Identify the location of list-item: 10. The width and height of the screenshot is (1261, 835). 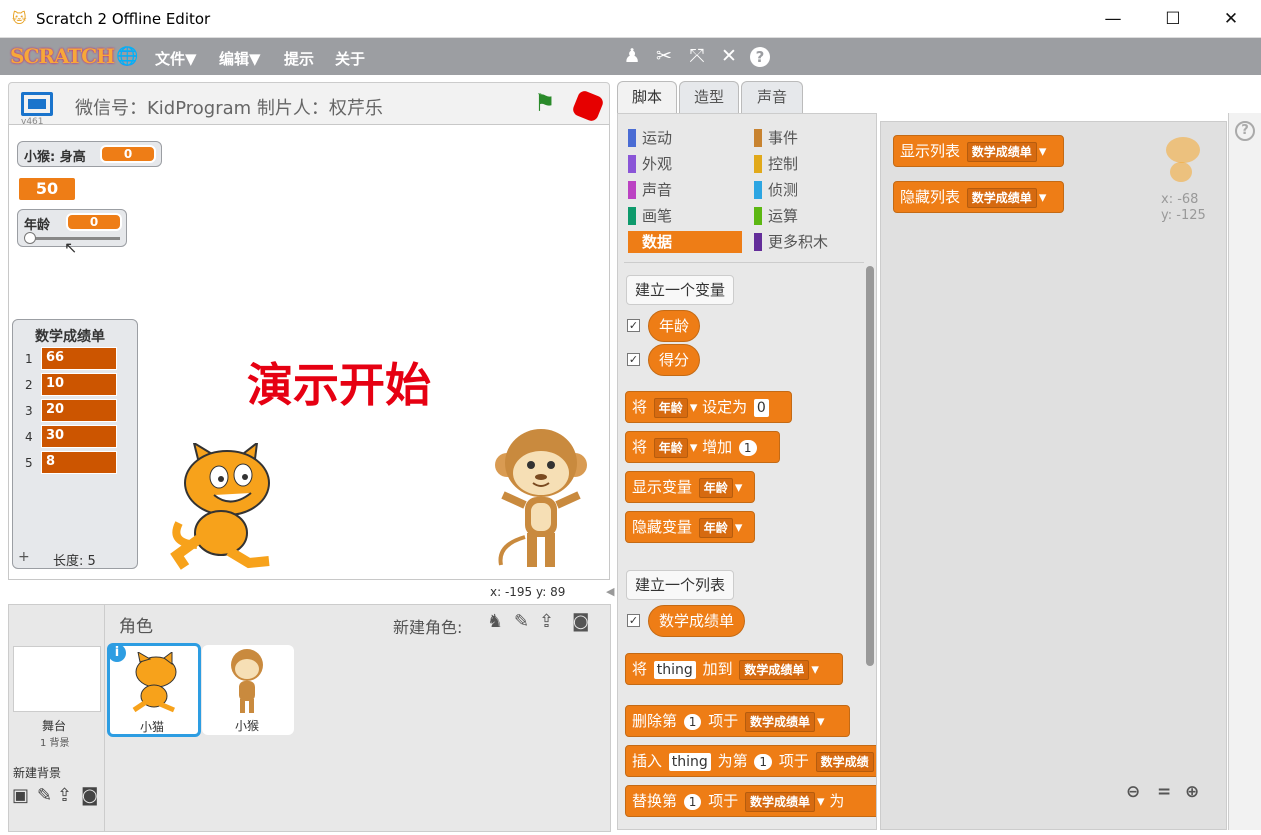
(79, 384).